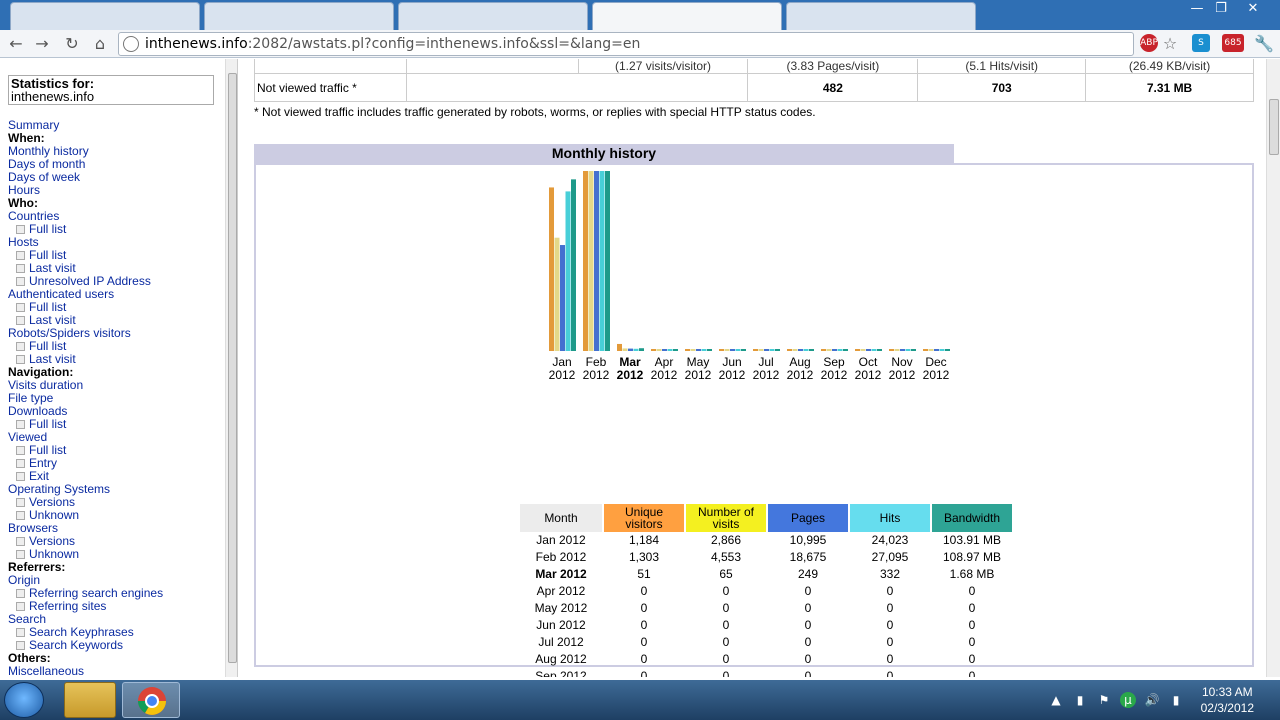 This screenshot has height=720, width=1280. Describe the element at coordinates (1128, 700) in the screenshot. I see `utorrent-icon: μ` at that location.